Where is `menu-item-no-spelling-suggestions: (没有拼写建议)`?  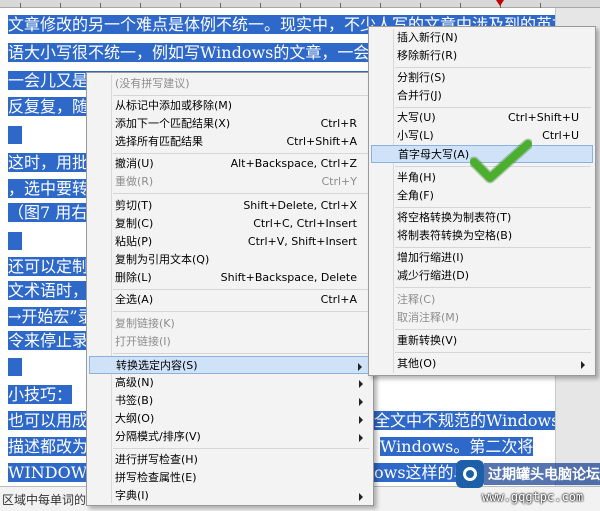
menu-item-no-spelling-suggestions: (没有拼写建议) is located at coordinates (152, 83).